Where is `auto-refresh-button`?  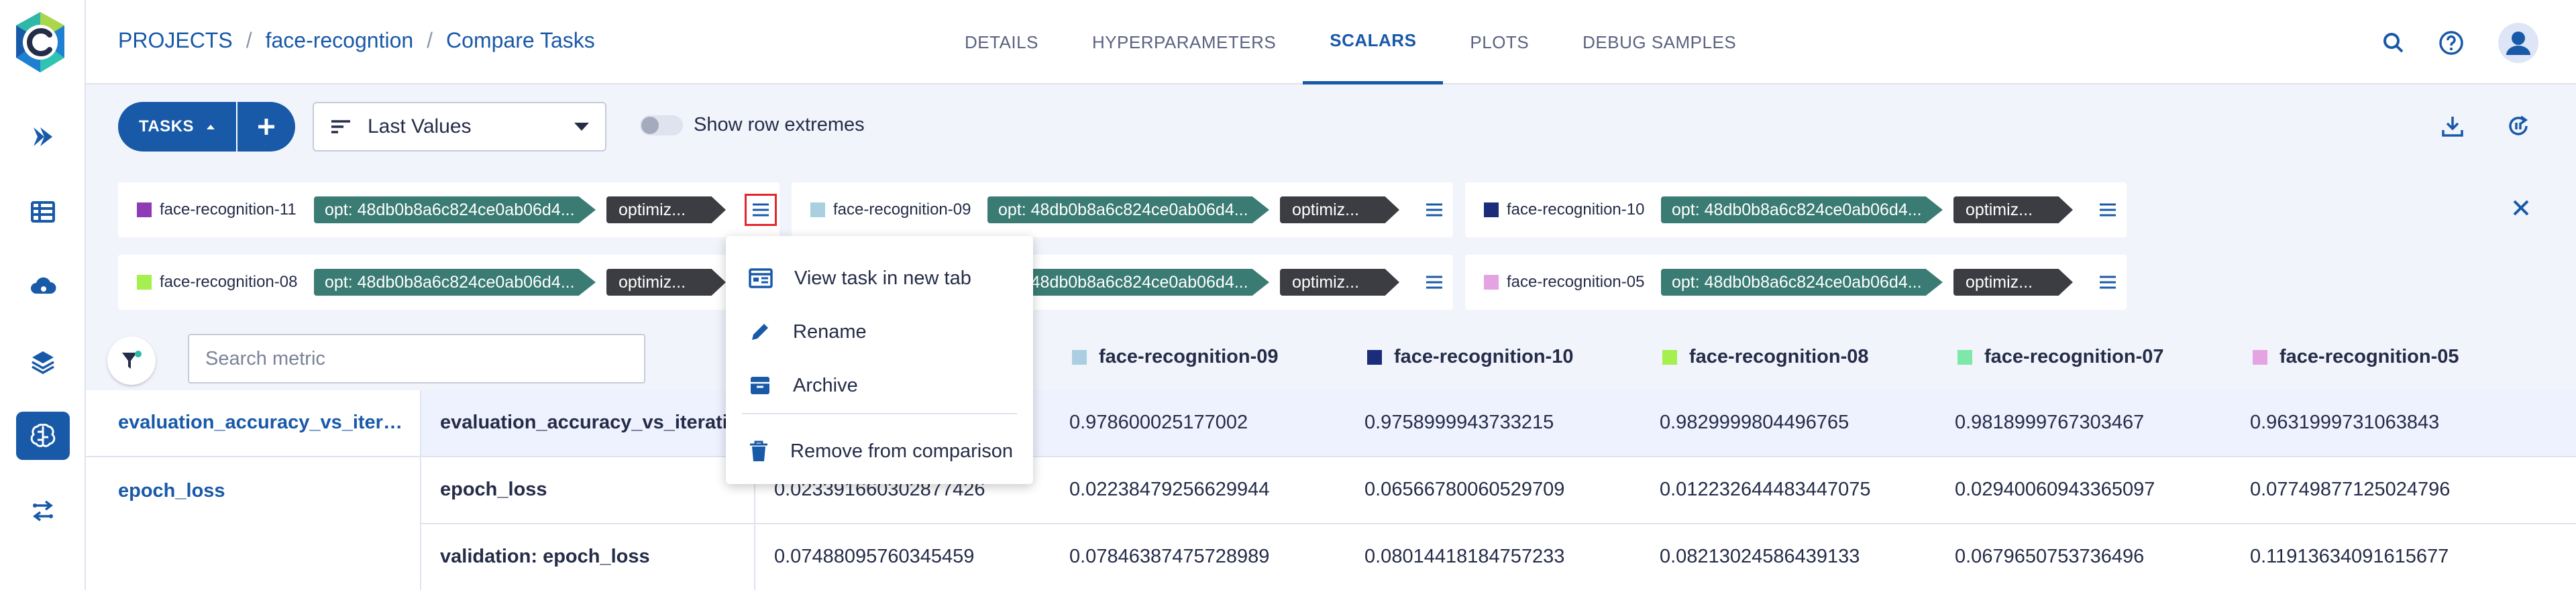 auto-refresh-button is located at coordinates (2518, 126).